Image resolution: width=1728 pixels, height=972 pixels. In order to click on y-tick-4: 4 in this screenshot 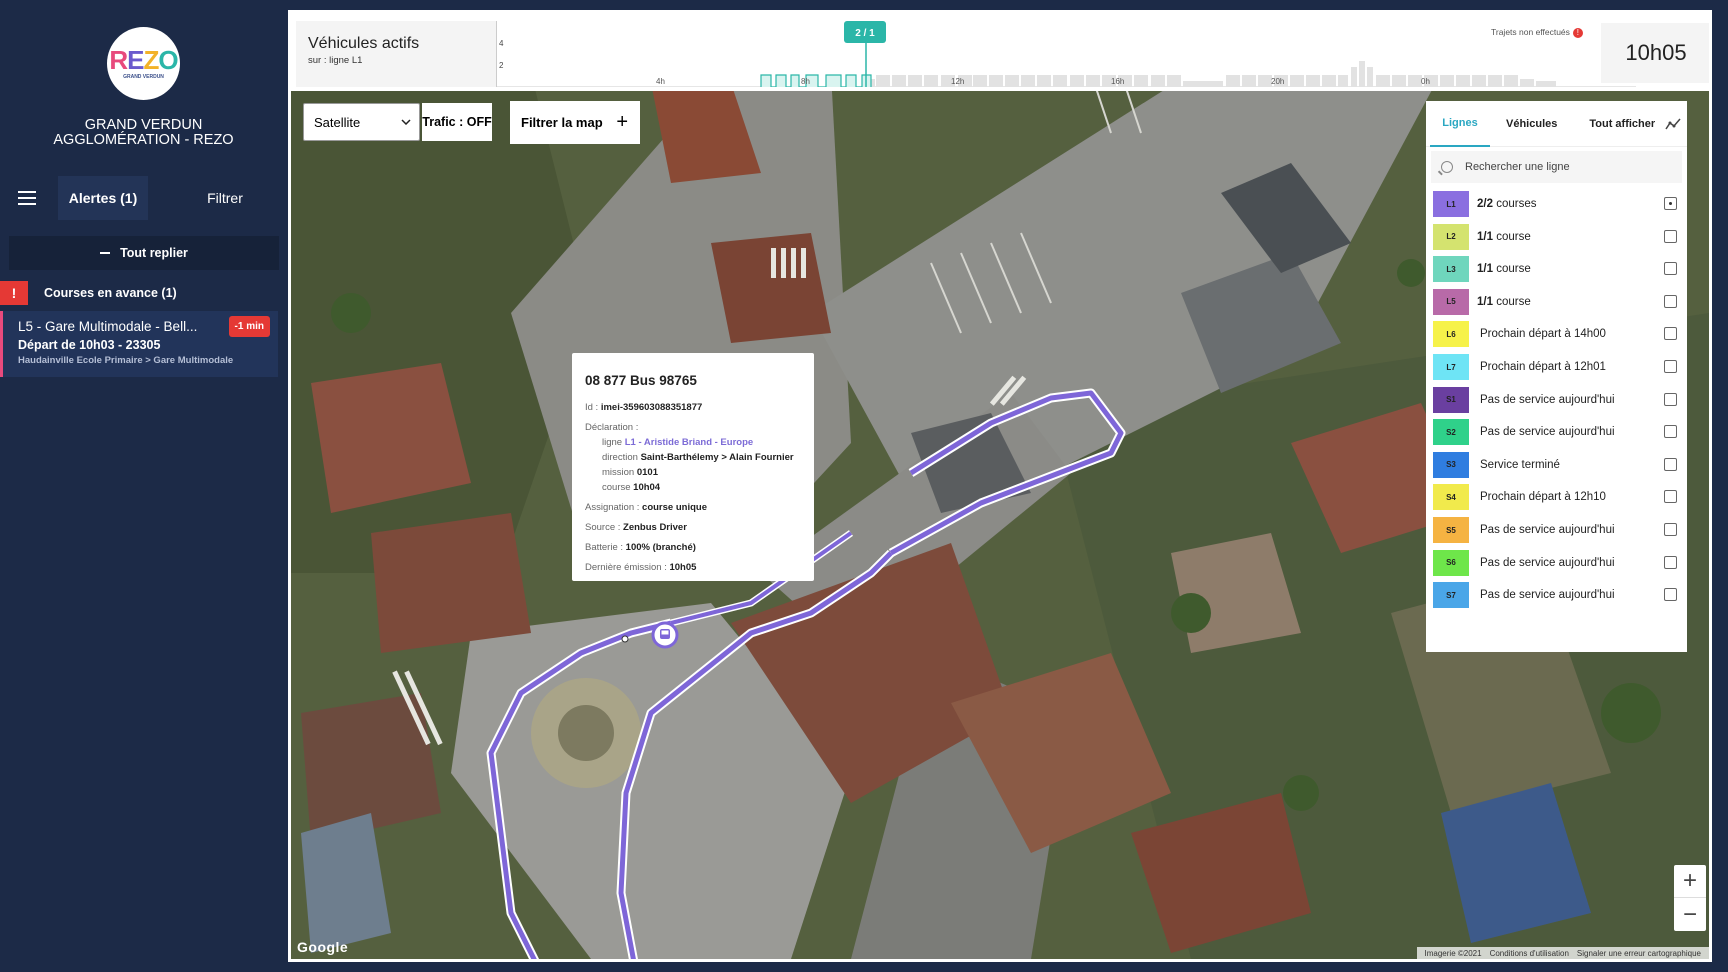, I will do `click(501, 43)`.